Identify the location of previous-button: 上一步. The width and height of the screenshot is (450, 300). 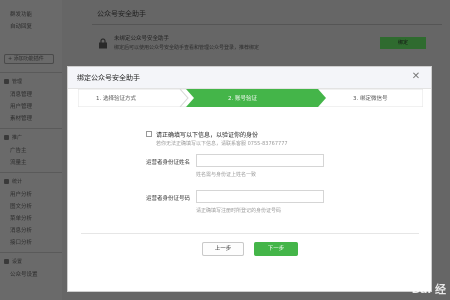
(223, 249).